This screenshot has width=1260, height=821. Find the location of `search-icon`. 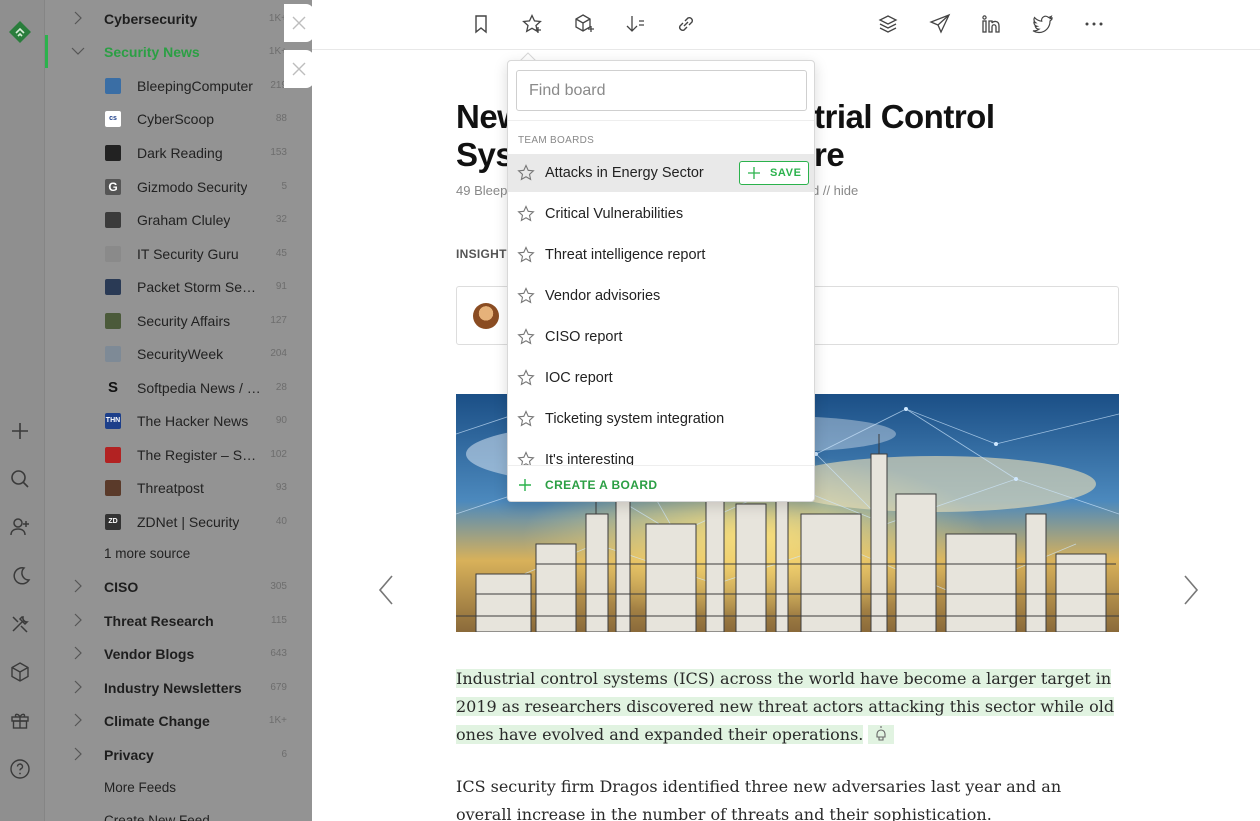

search-icon is located at coordinates (20, 479).